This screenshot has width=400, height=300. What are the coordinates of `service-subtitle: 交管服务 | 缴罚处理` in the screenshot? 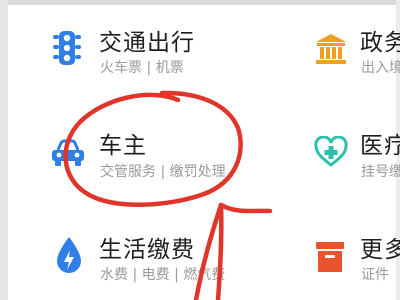 It's located at (163, 172).